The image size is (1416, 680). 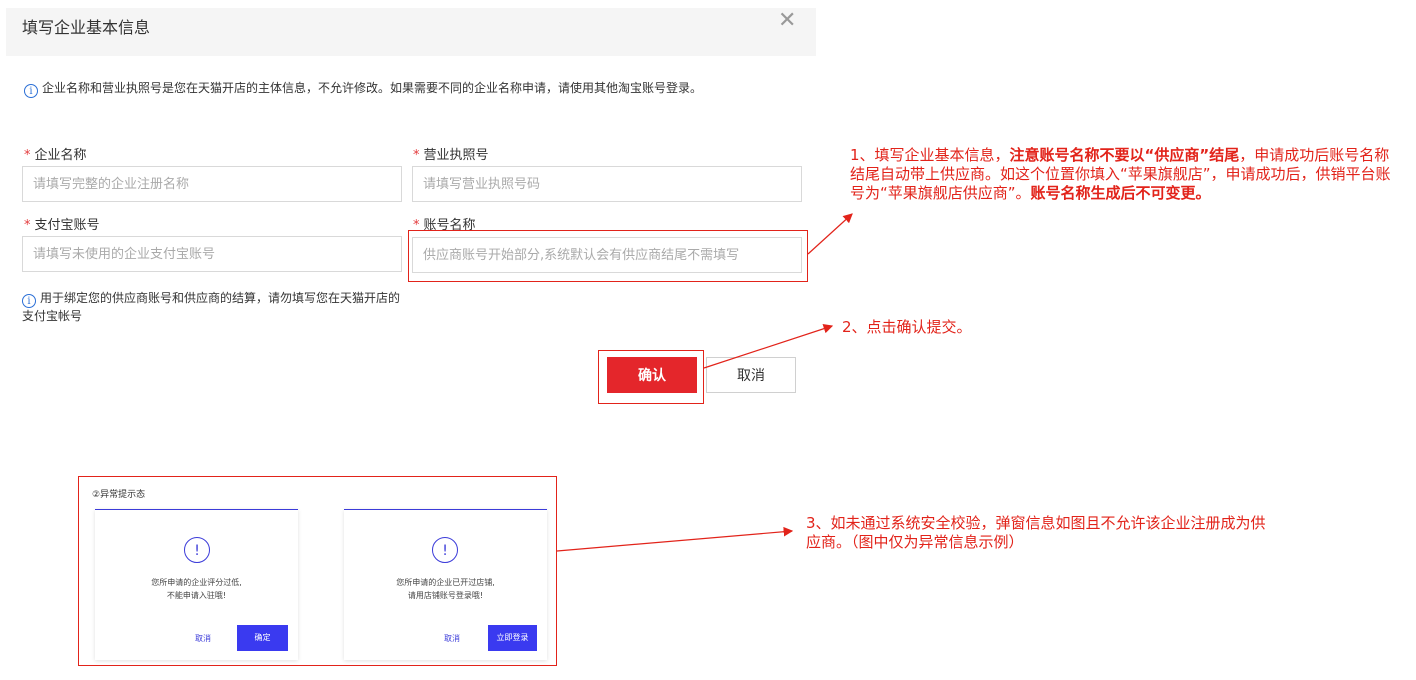 What do you see at coordinates (262, 638) in the screenshot?
I see `mini-ok-button: 确定` at bounding box center [262, 638].